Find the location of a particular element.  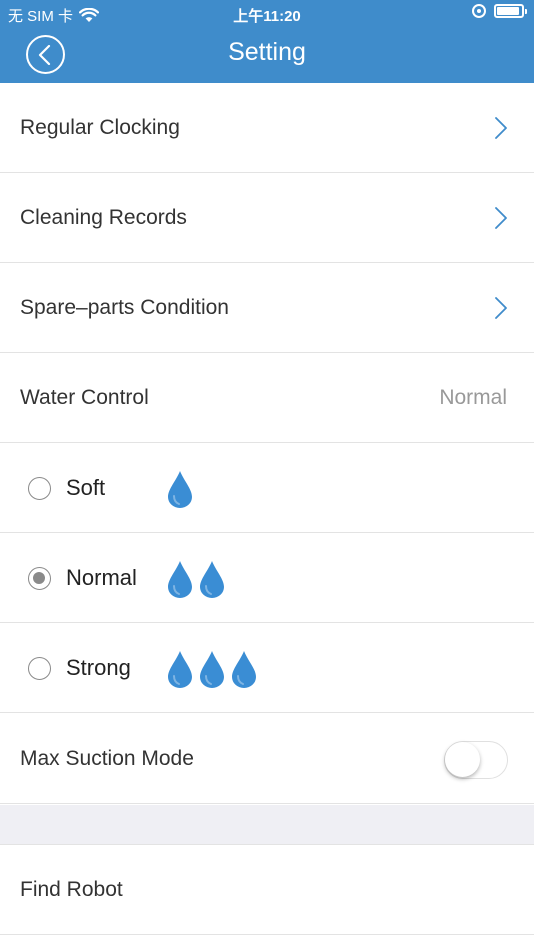

cleaning-records-label: Cleaning Records is located at coordinates (103, 217).